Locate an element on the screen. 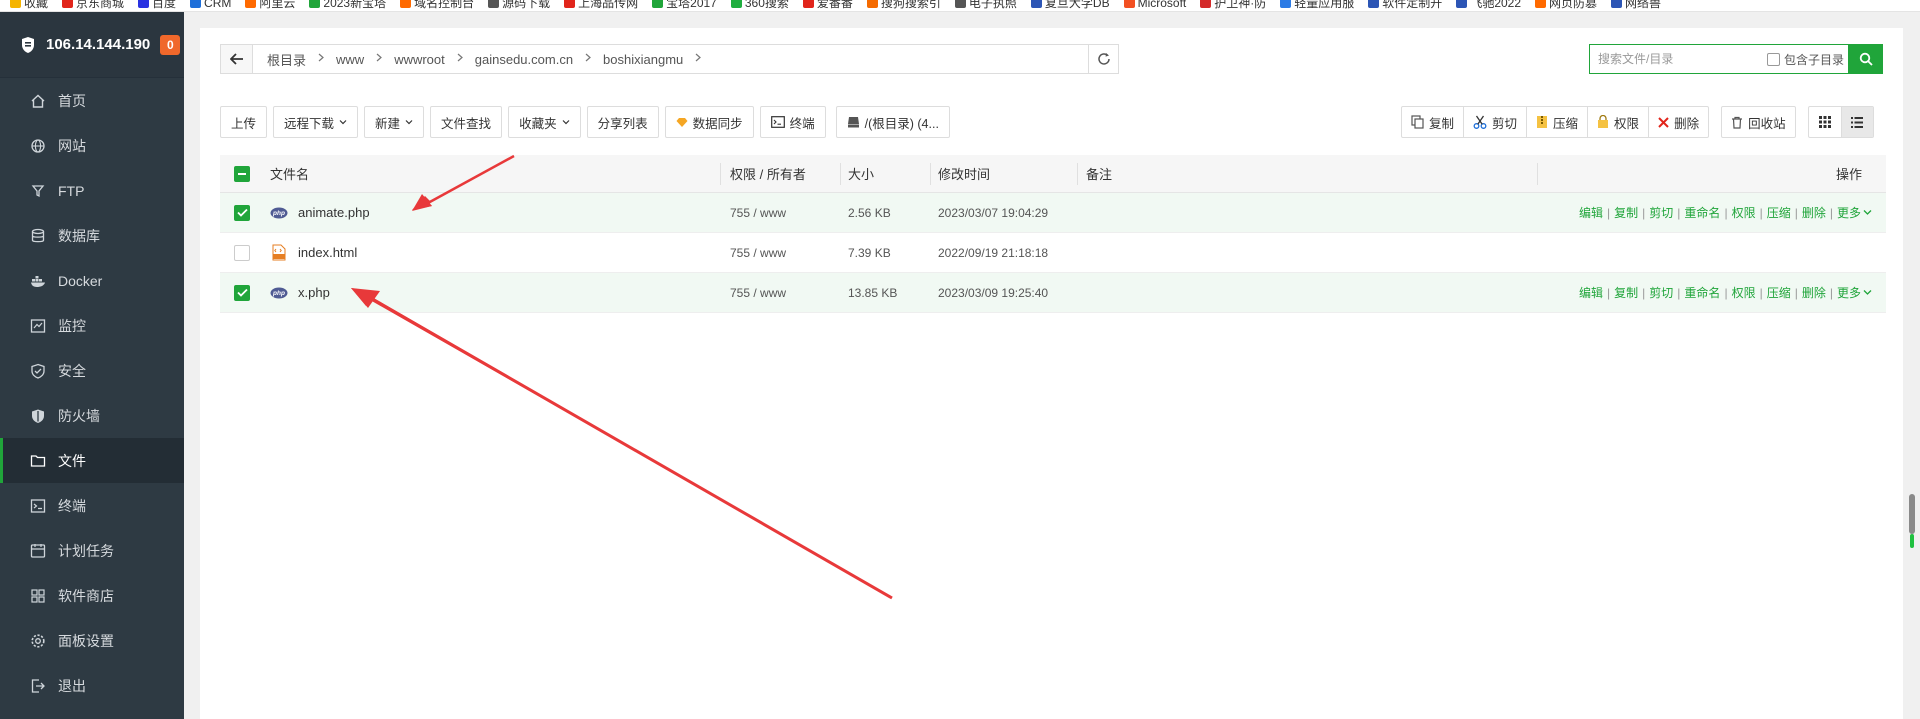  breadcrumb-item: 根目录 is located at coordinates (286, 59).